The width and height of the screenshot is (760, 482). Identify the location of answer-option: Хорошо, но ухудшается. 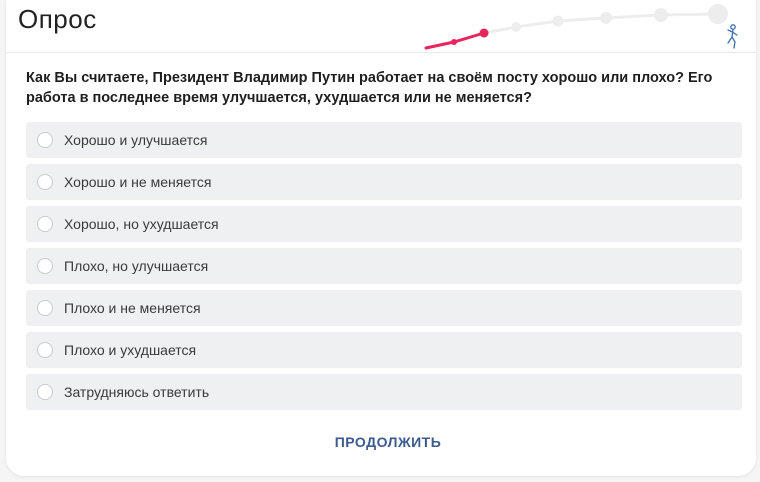
(384, 224).